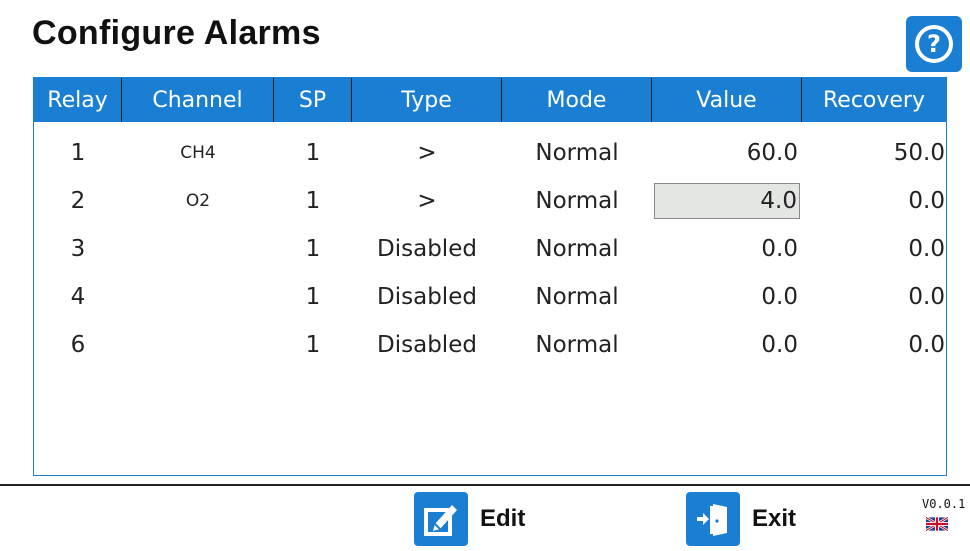  What do you see at coordinates (741, 519) in the screenshot?
I see `exit-button: Exit` at bounding box center [741, 519].